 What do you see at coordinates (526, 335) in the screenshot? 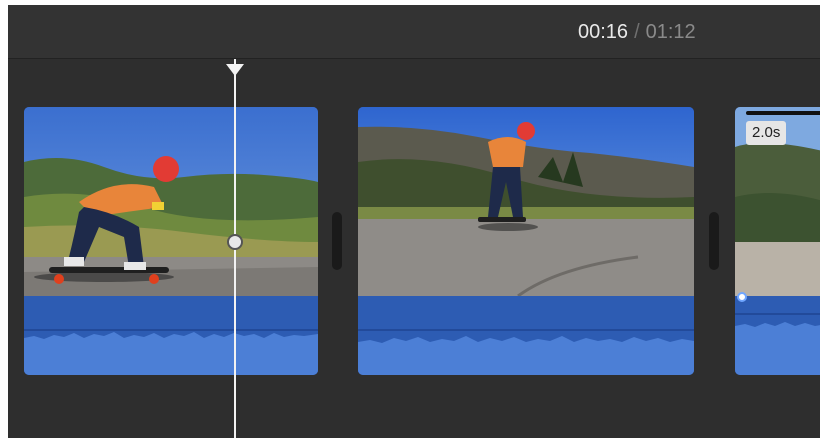
I see `clip-2-audio-waveform` at bounding box center [526, 335].